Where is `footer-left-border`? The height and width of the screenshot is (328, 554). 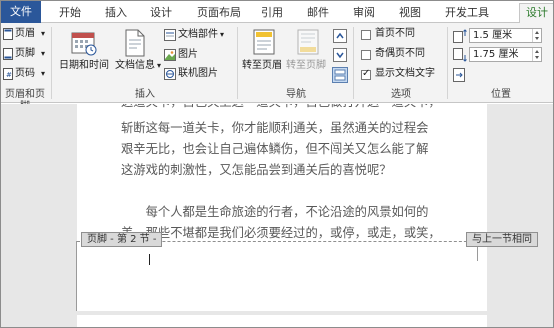
footer-left-border is located at coordinates (76, 276).